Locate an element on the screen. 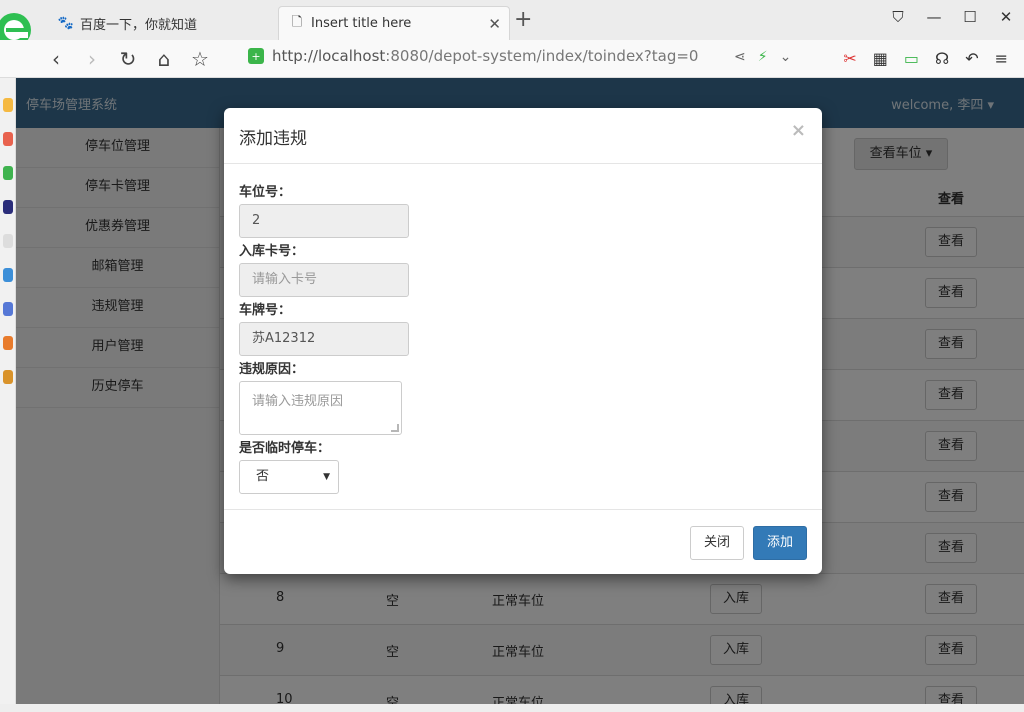 The width and height of the screenshot is (1024, 712). lightning-icon: ⚡ is located at coordinates (763, 57).